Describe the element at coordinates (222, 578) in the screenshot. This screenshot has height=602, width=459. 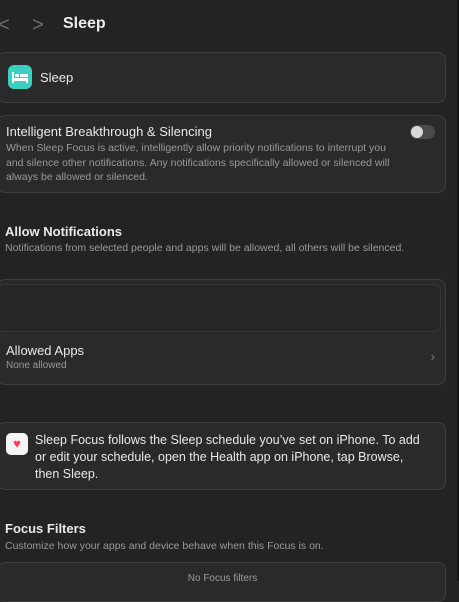
I see `focus-filters-empty-text: No Focus filters` at that location.